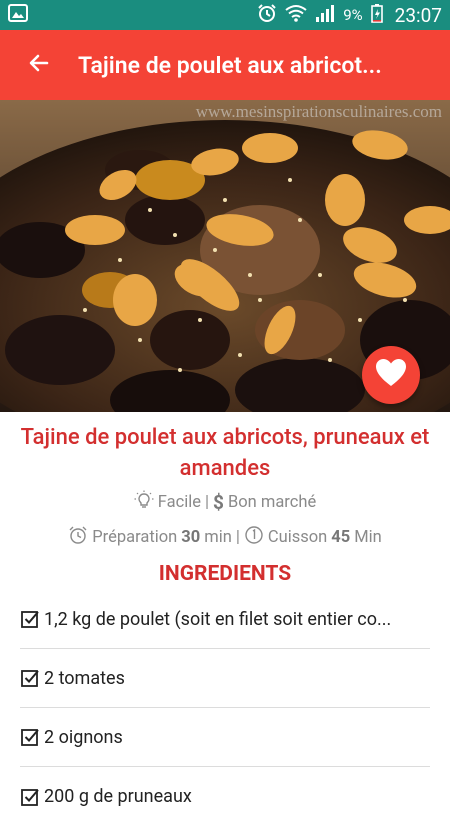 Image resolution: width=450 pixels, height=826 pixels. Describe the element at coordinates (376, 15) in the screenshot. I see `battery-icon` at that location.